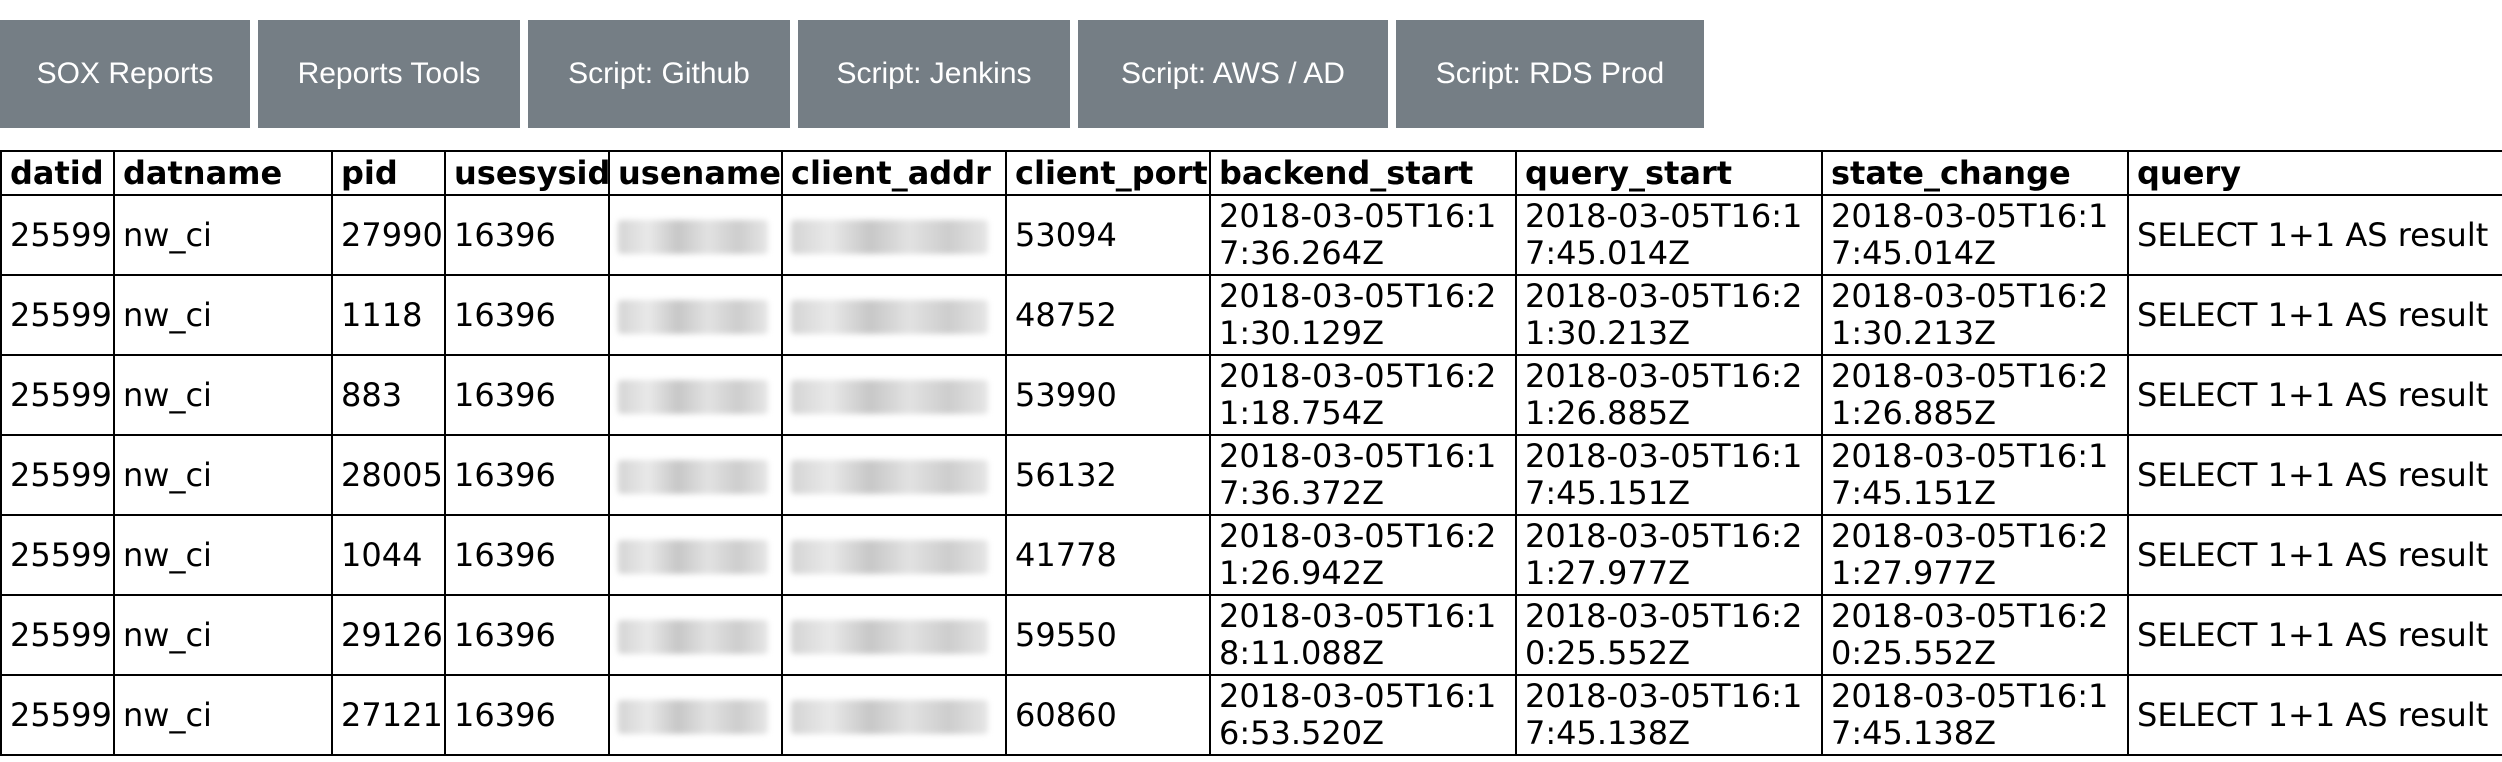 This screenshot has width=2502, height=762. I want to click on cell-pid: 29126, so click(388, 635).